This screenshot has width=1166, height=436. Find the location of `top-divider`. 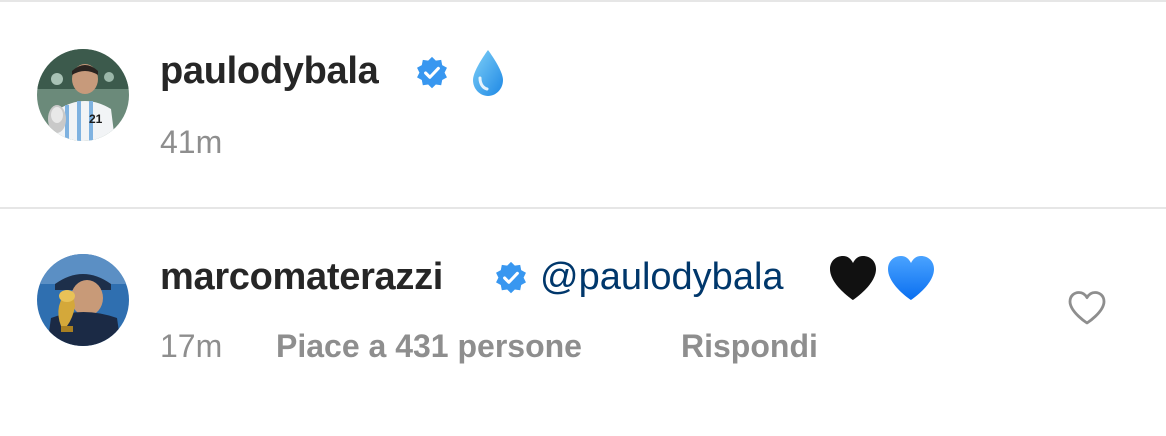

top-divider is located at coordinates (583, 1).